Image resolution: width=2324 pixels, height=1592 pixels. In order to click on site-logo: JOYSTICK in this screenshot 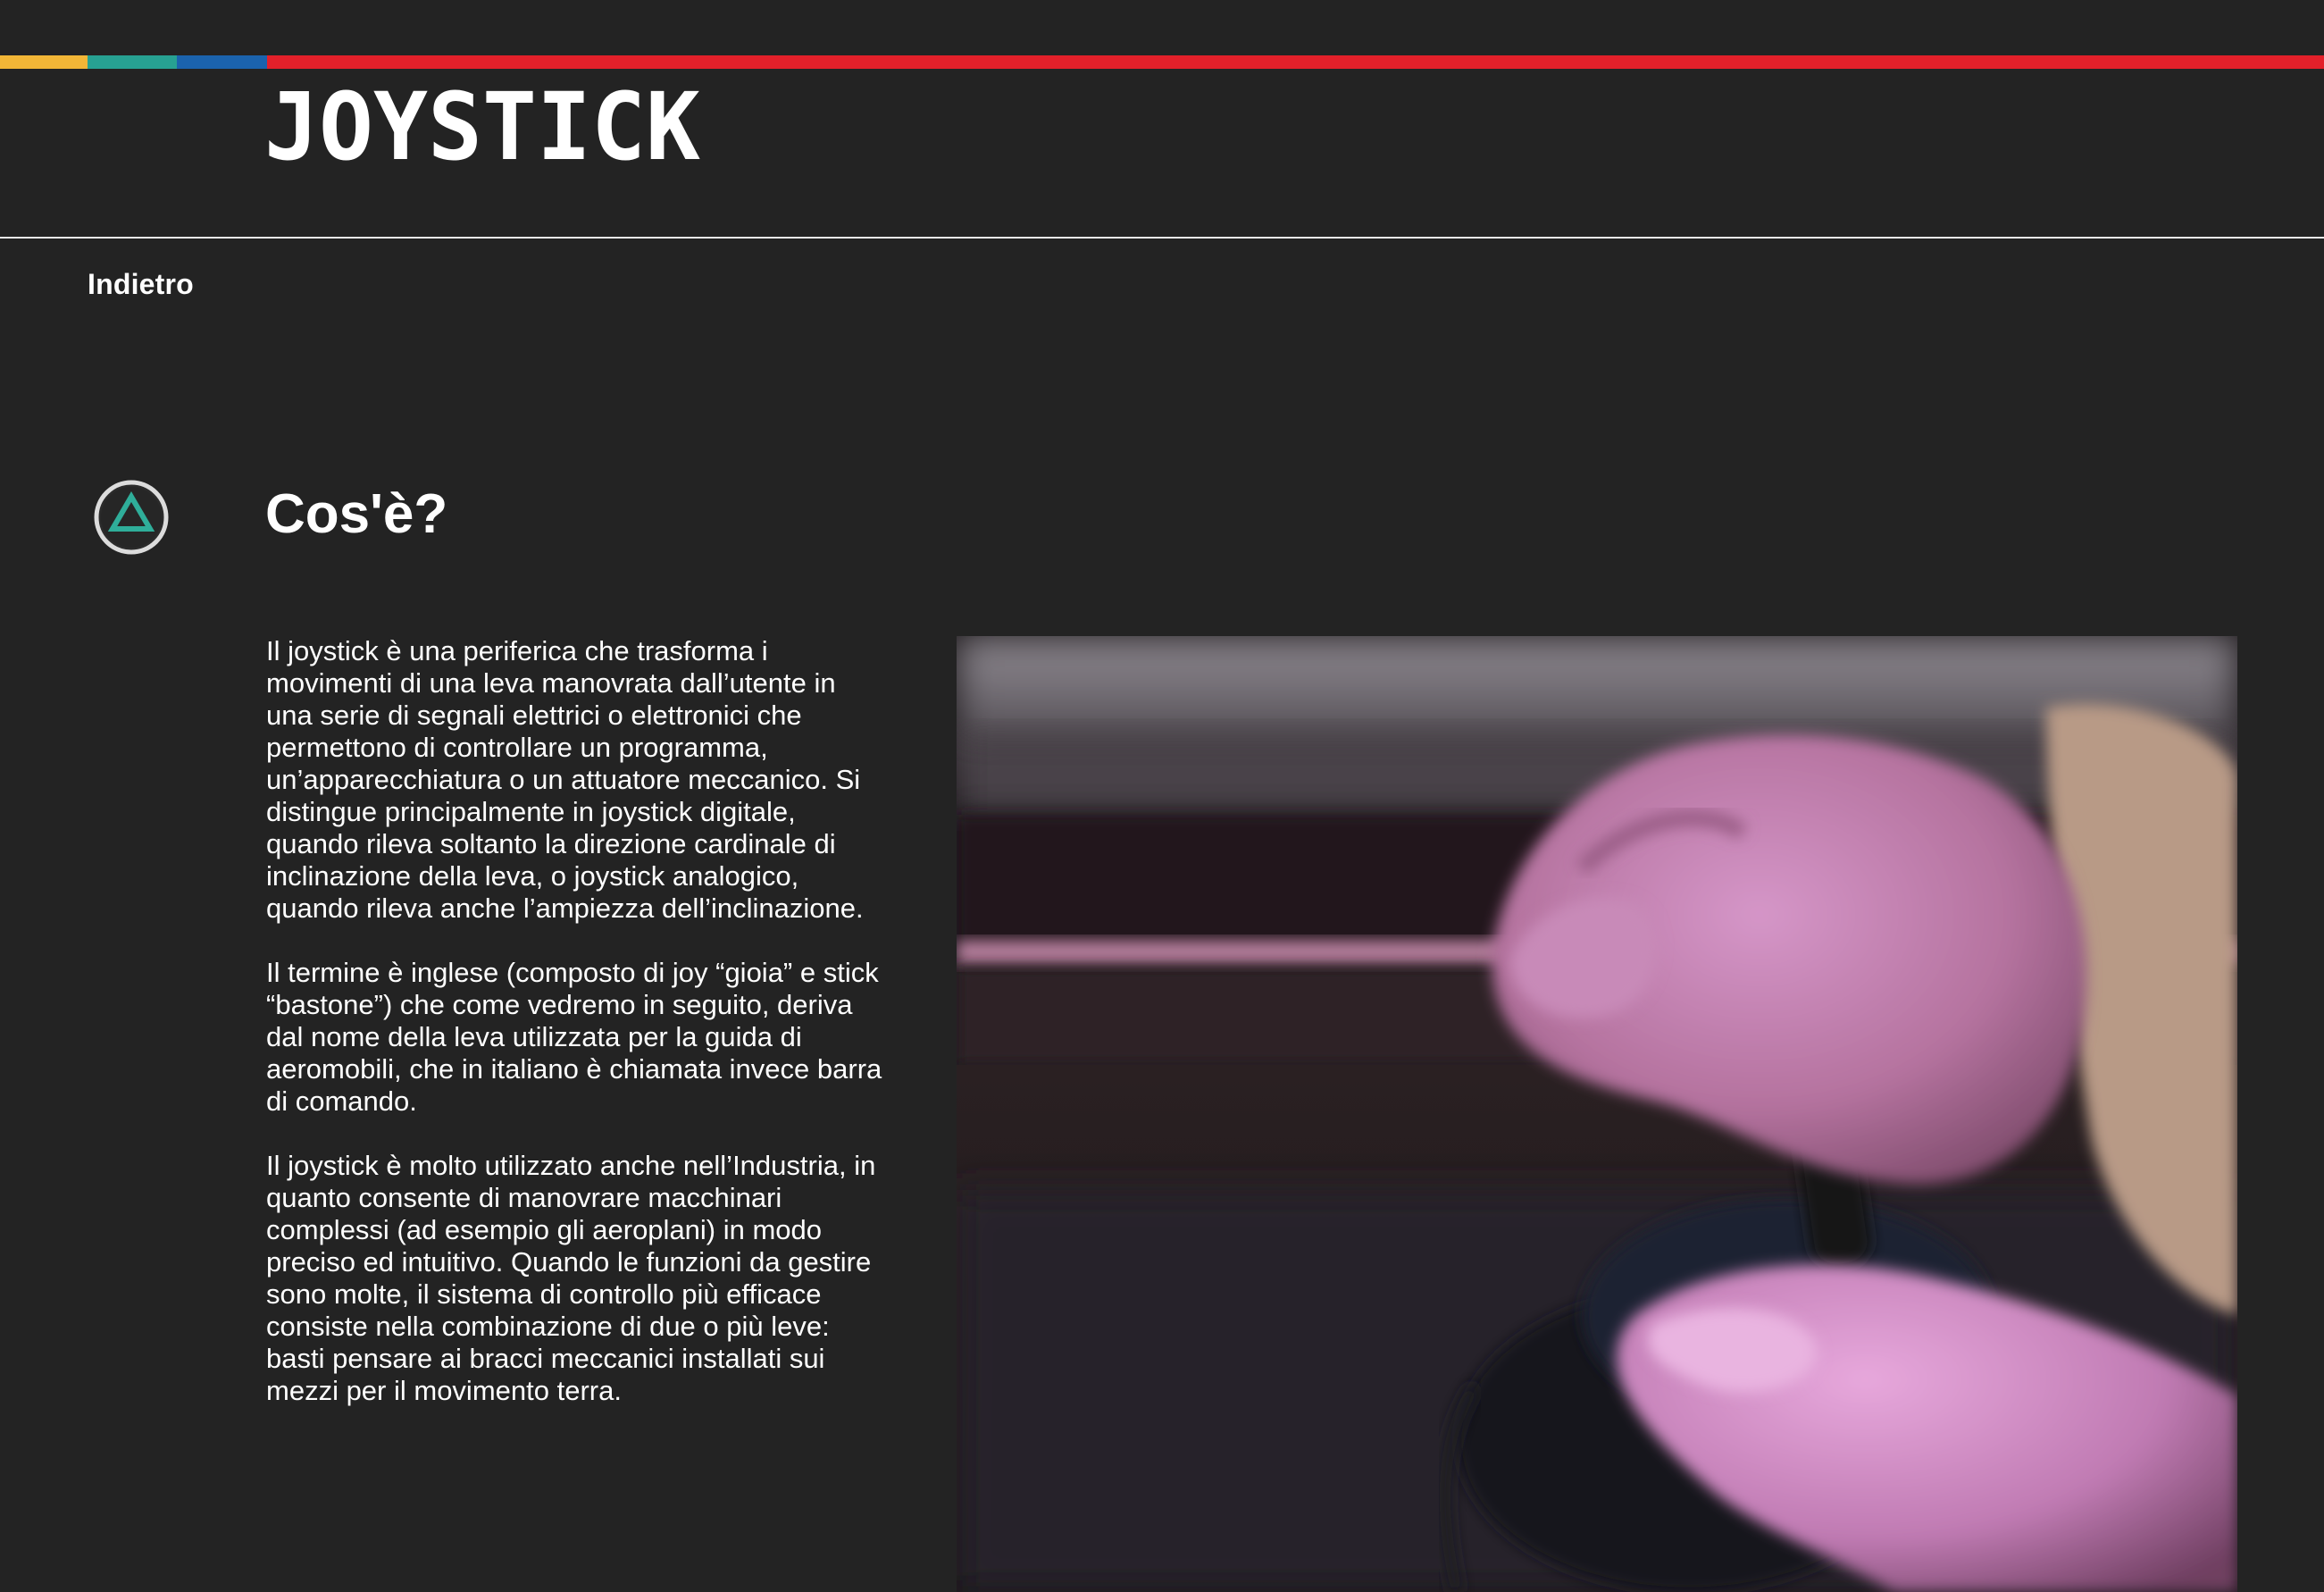, I will do `click(487, 122)`.